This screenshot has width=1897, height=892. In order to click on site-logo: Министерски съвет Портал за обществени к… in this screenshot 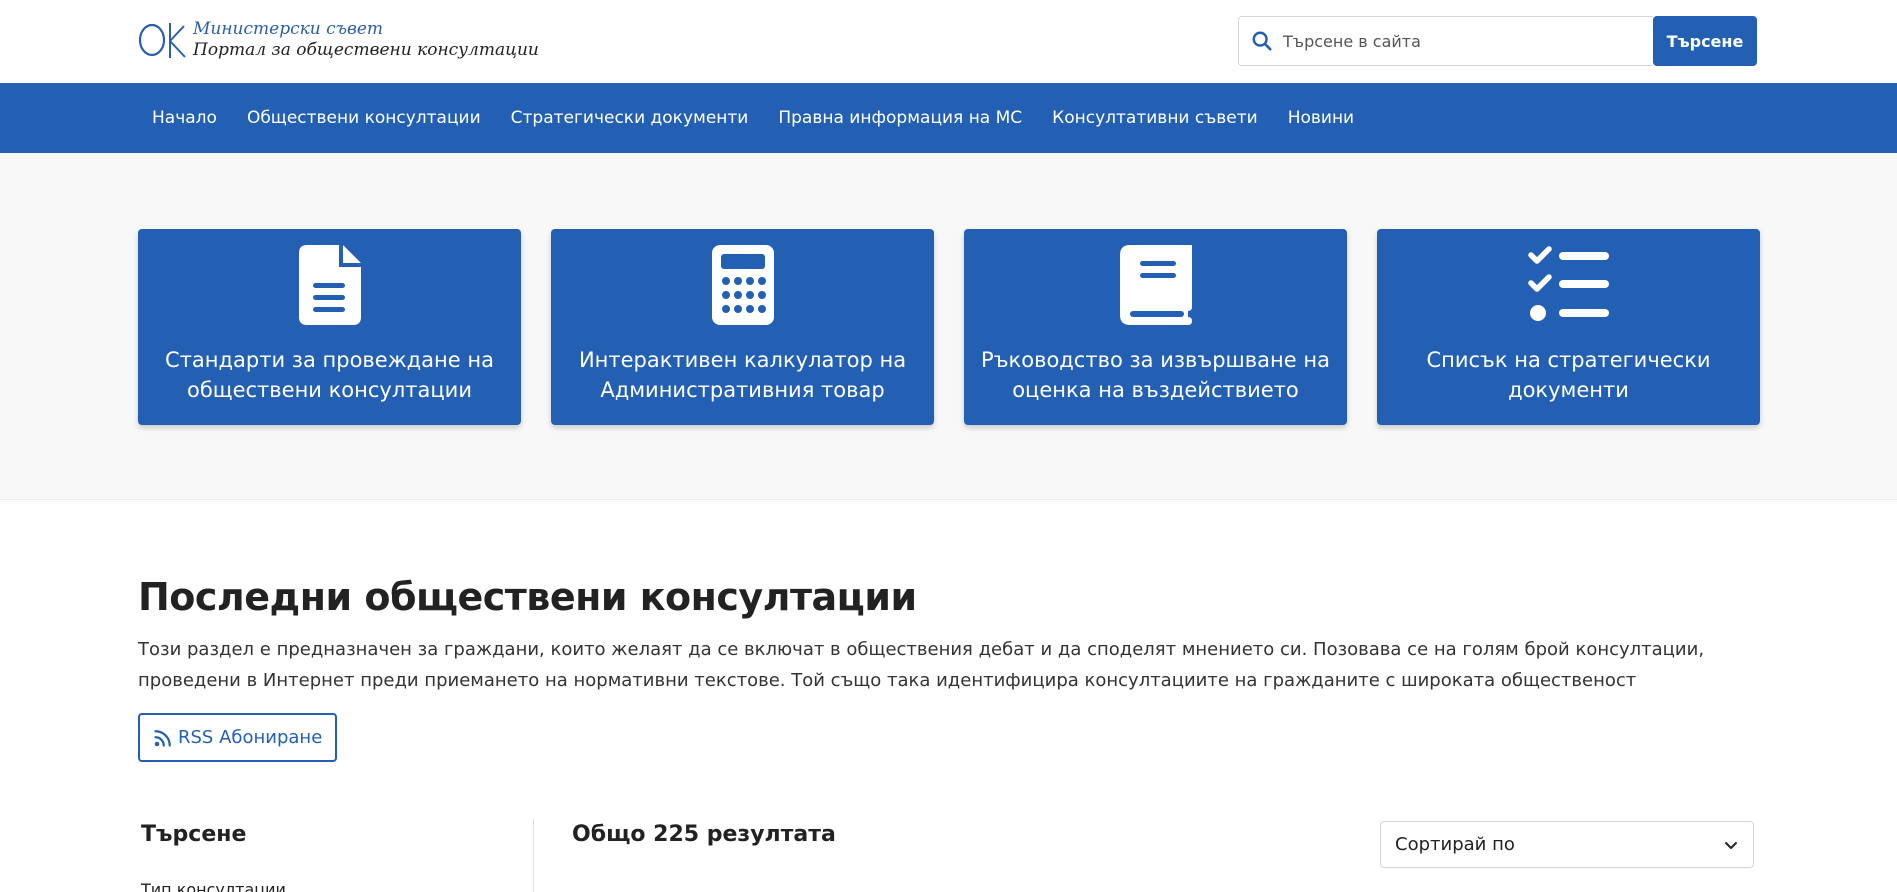, I will do `click(338, 40)`.